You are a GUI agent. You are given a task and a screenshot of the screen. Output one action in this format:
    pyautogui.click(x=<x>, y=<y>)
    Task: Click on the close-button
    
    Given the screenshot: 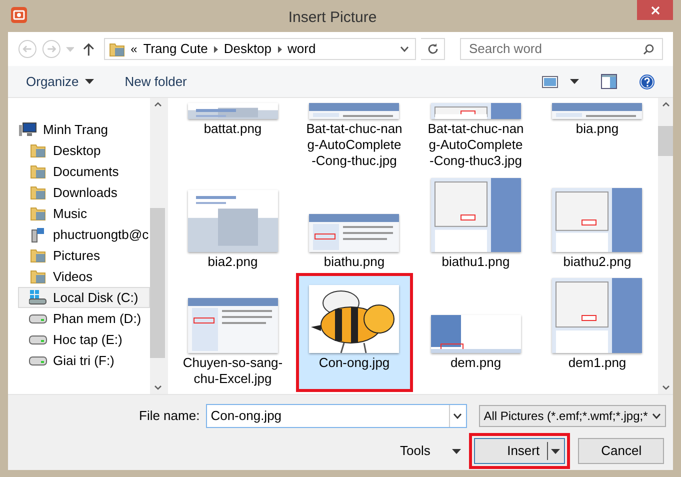 What is the action you would take?
    pyautogui.click(x=655, y=10)
    